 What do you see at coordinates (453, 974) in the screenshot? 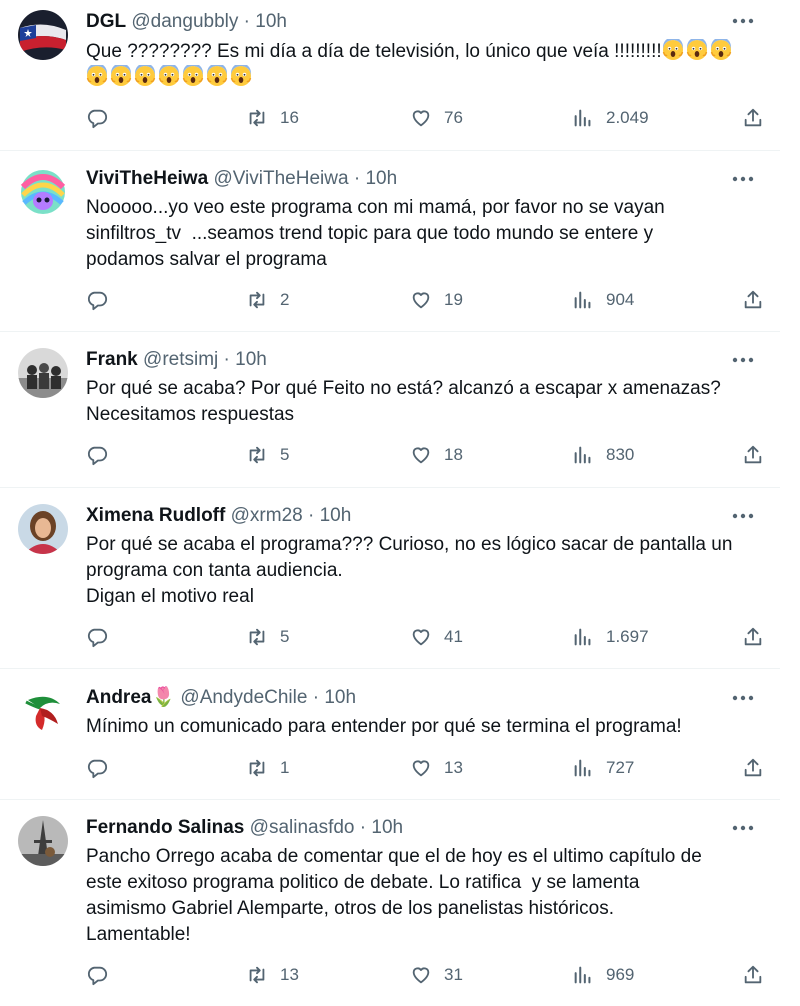
I see `like-count: 31` at bounding box center [453, 974].